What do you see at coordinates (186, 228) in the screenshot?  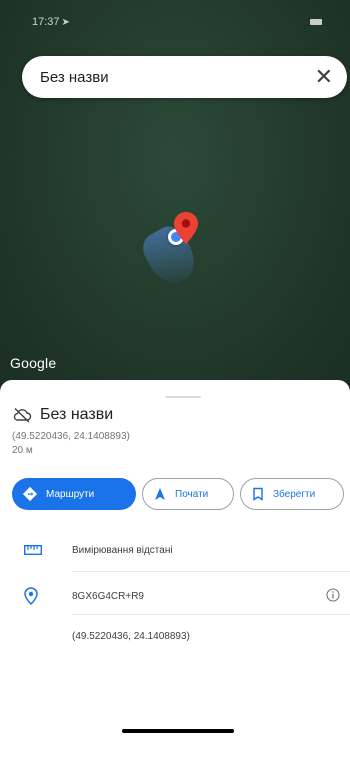 I see `dropped-pin-icon` at bounding box center [186, 228].